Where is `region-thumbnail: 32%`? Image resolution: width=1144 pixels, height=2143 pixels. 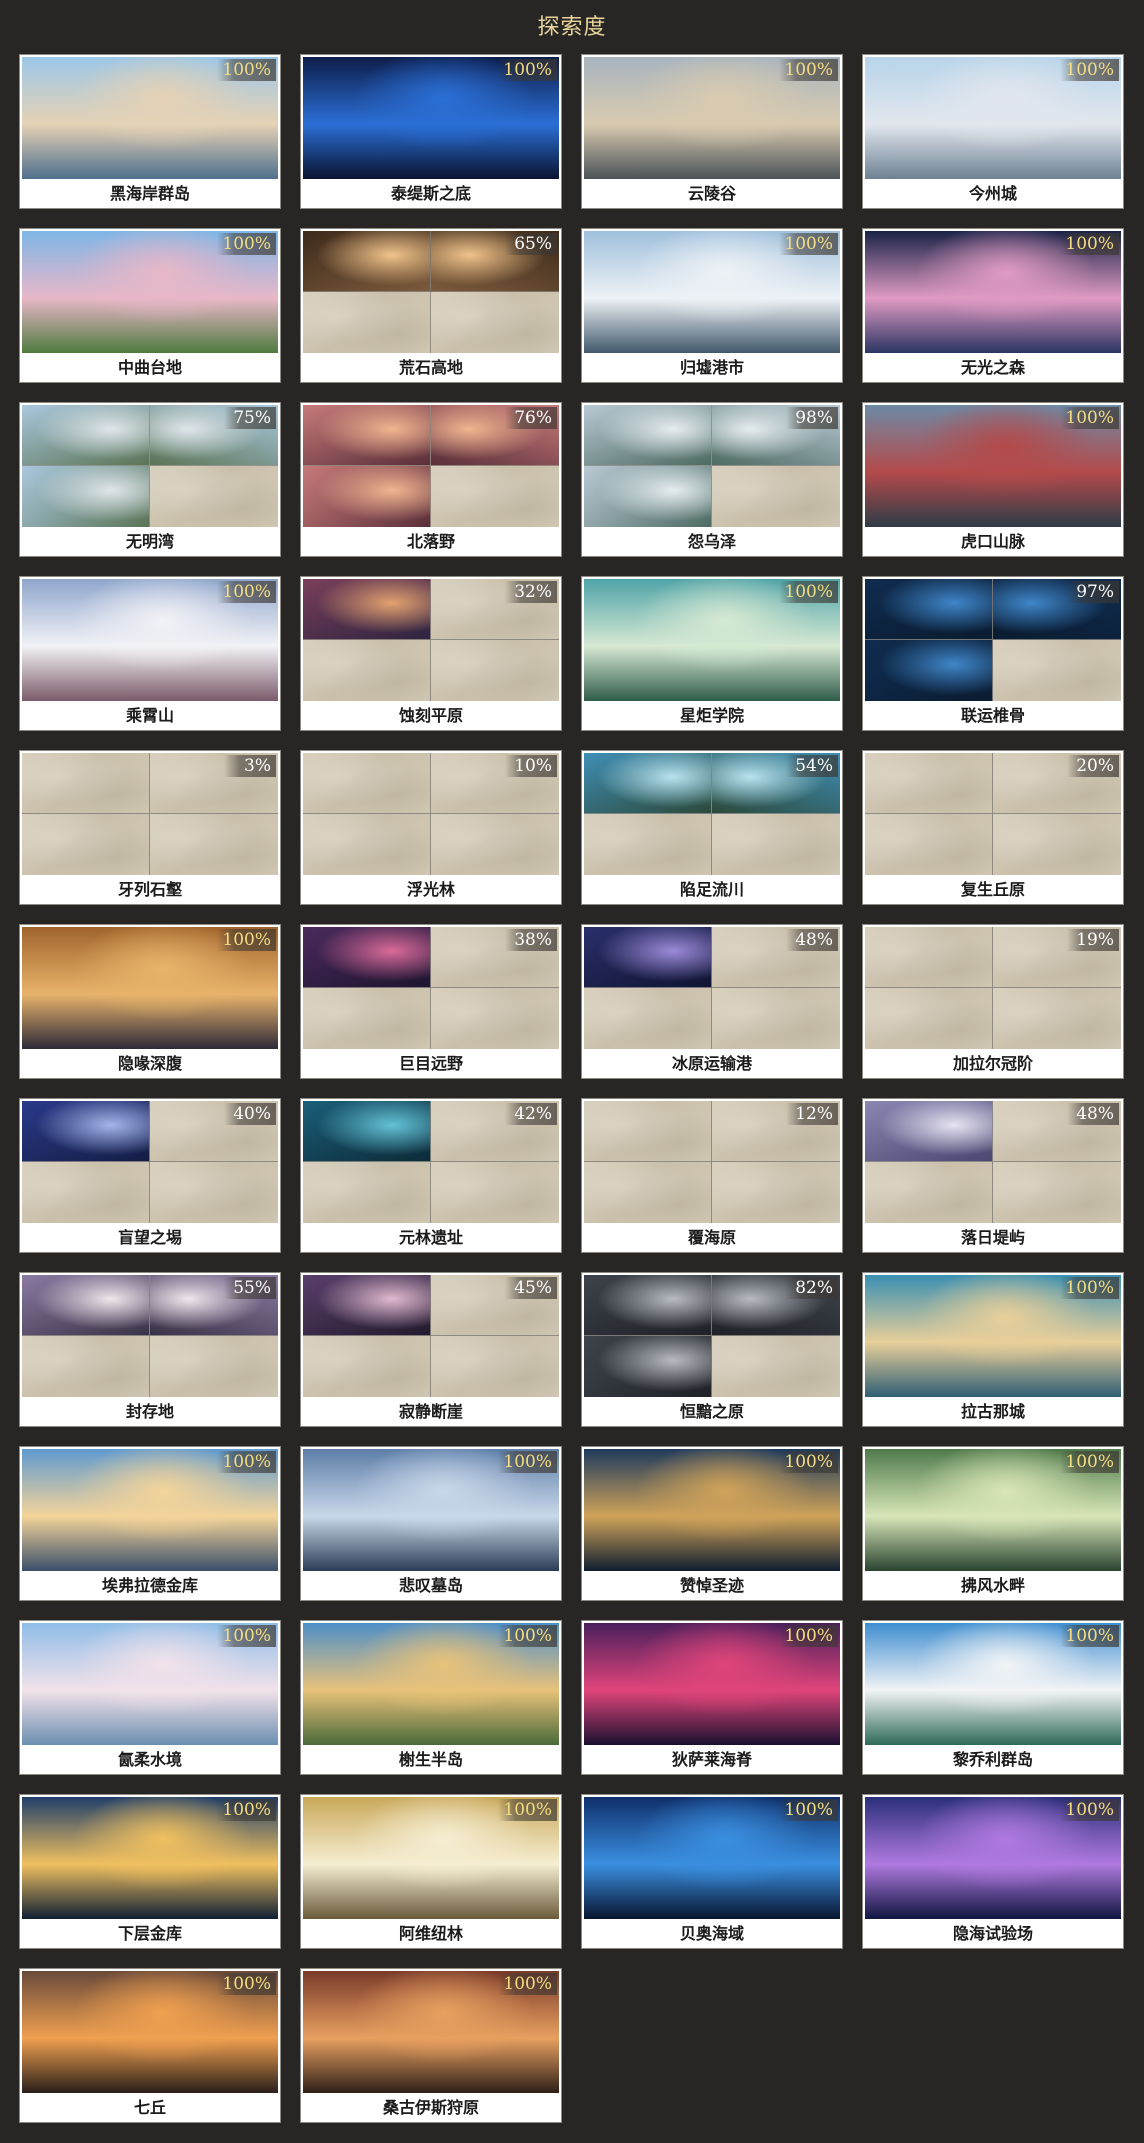 region-thumbnail: 32% is located at coordinates (431, 640).